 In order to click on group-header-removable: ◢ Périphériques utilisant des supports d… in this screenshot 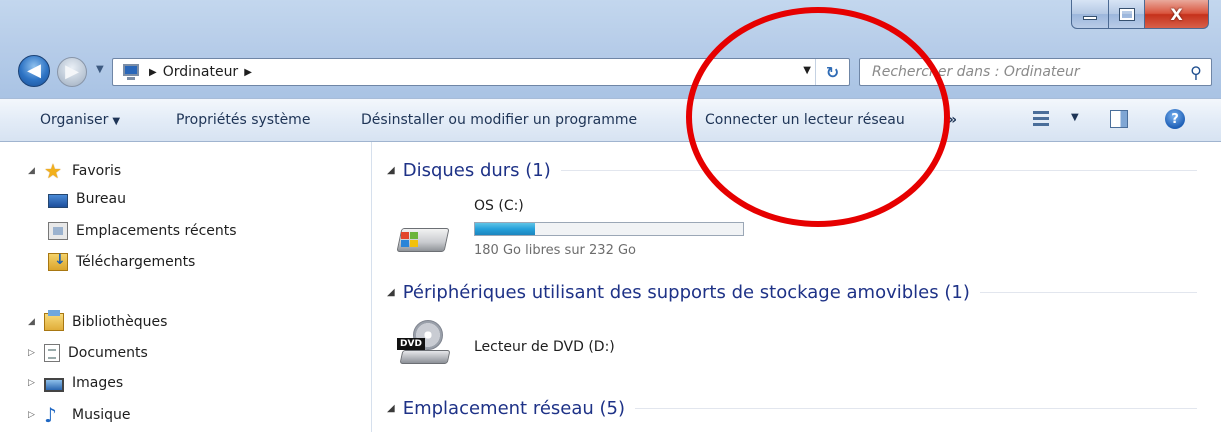, I will do `click(792, 292)`.